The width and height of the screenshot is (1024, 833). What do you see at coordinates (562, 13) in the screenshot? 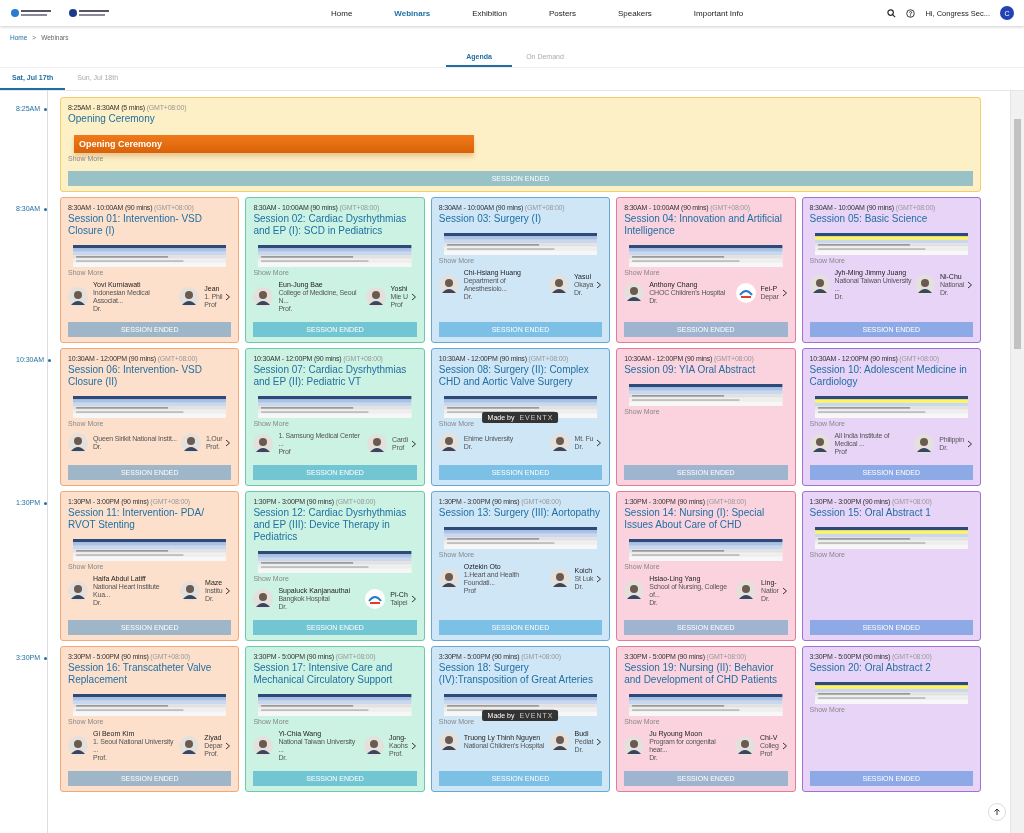
I see `nav-link: Posters` at bounding box center [562, 13].